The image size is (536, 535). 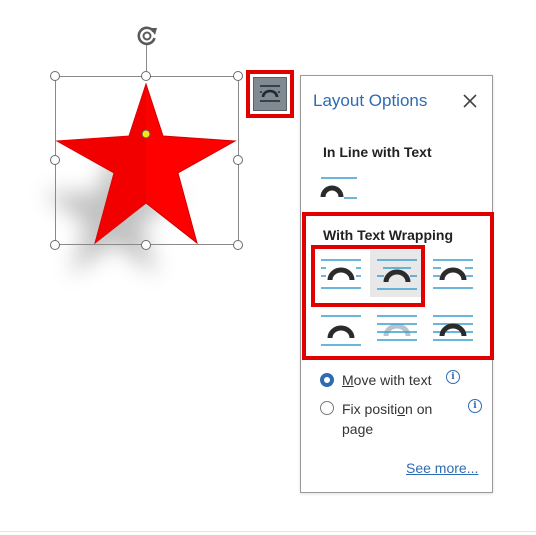 What do you see at coordinates (55, 245) in the screenshot?
I see `resize-handle-bottom-left` at bounding box center [55, 245].